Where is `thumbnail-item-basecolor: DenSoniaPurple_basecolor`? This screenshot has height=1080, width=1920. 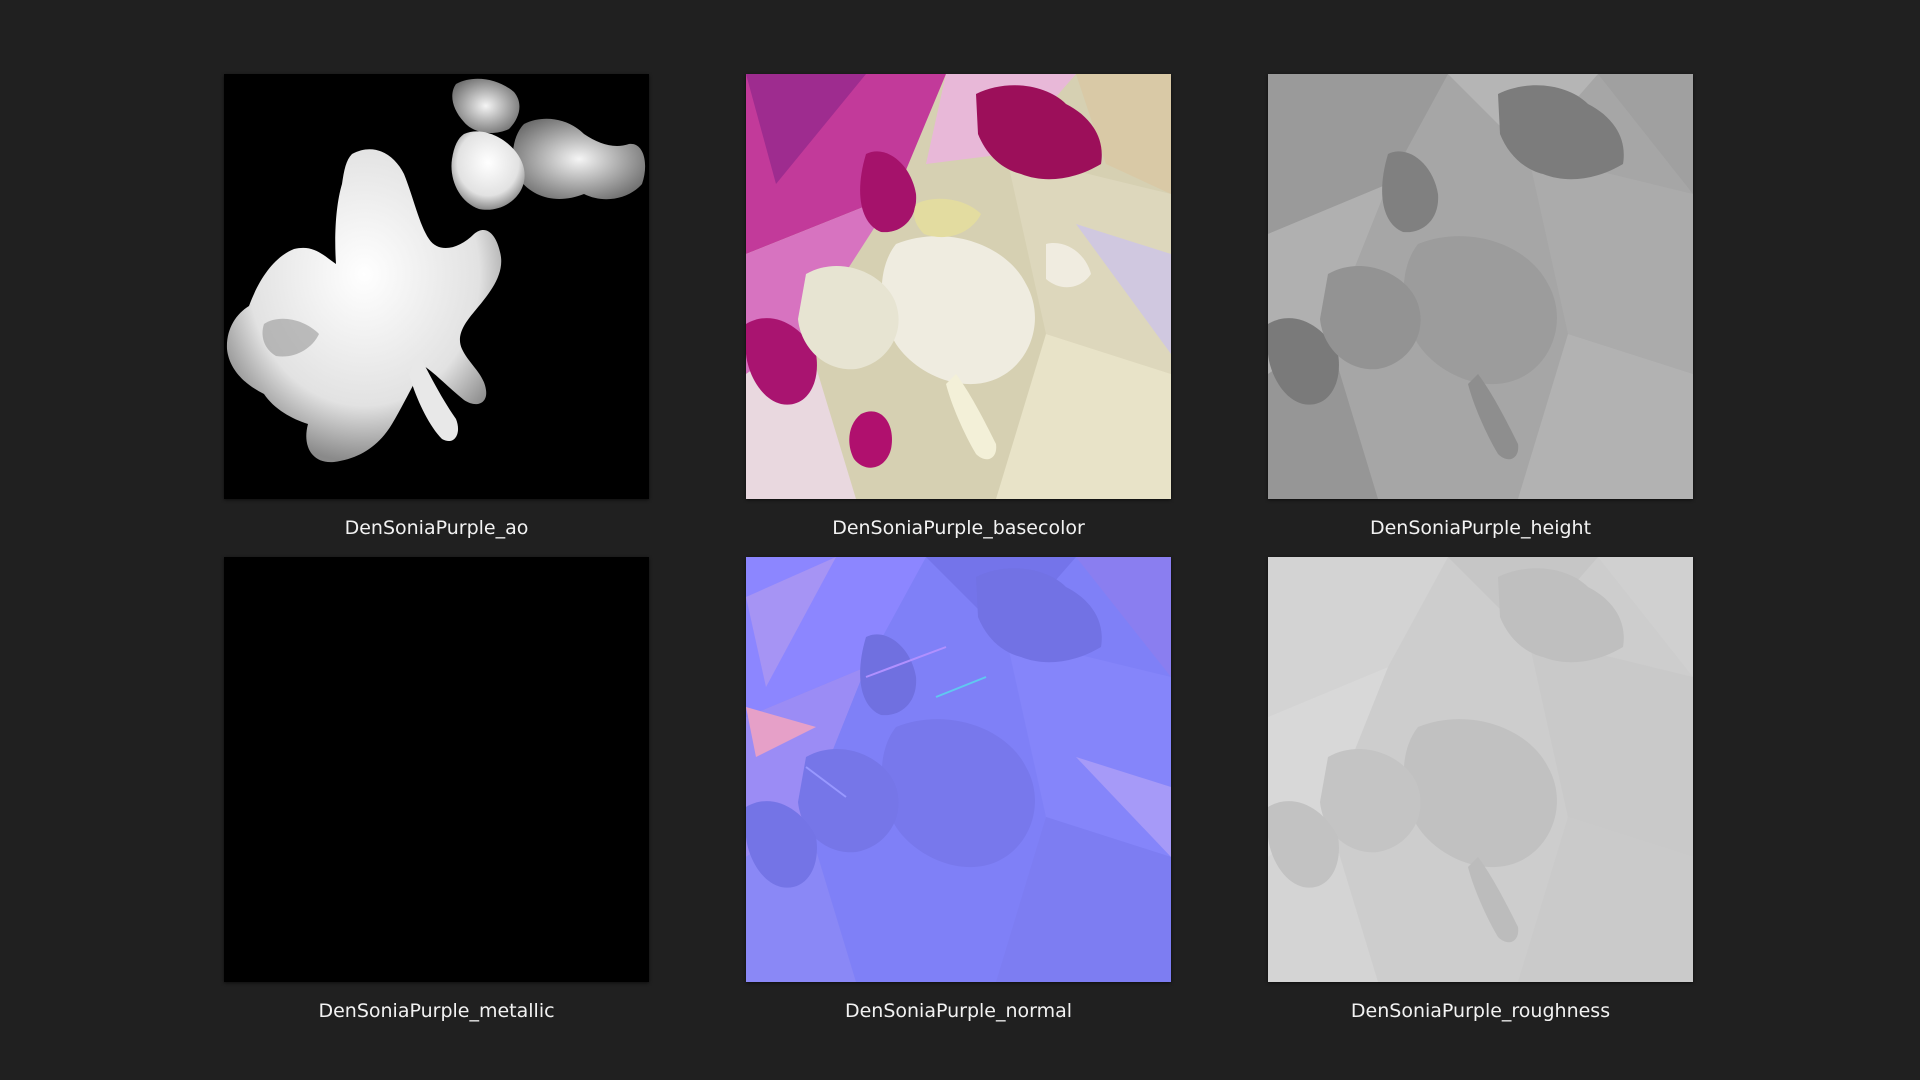
thumbnail-item-basecolor: DenSoniaPurple_basecolor is located at coordinates (958, 307).